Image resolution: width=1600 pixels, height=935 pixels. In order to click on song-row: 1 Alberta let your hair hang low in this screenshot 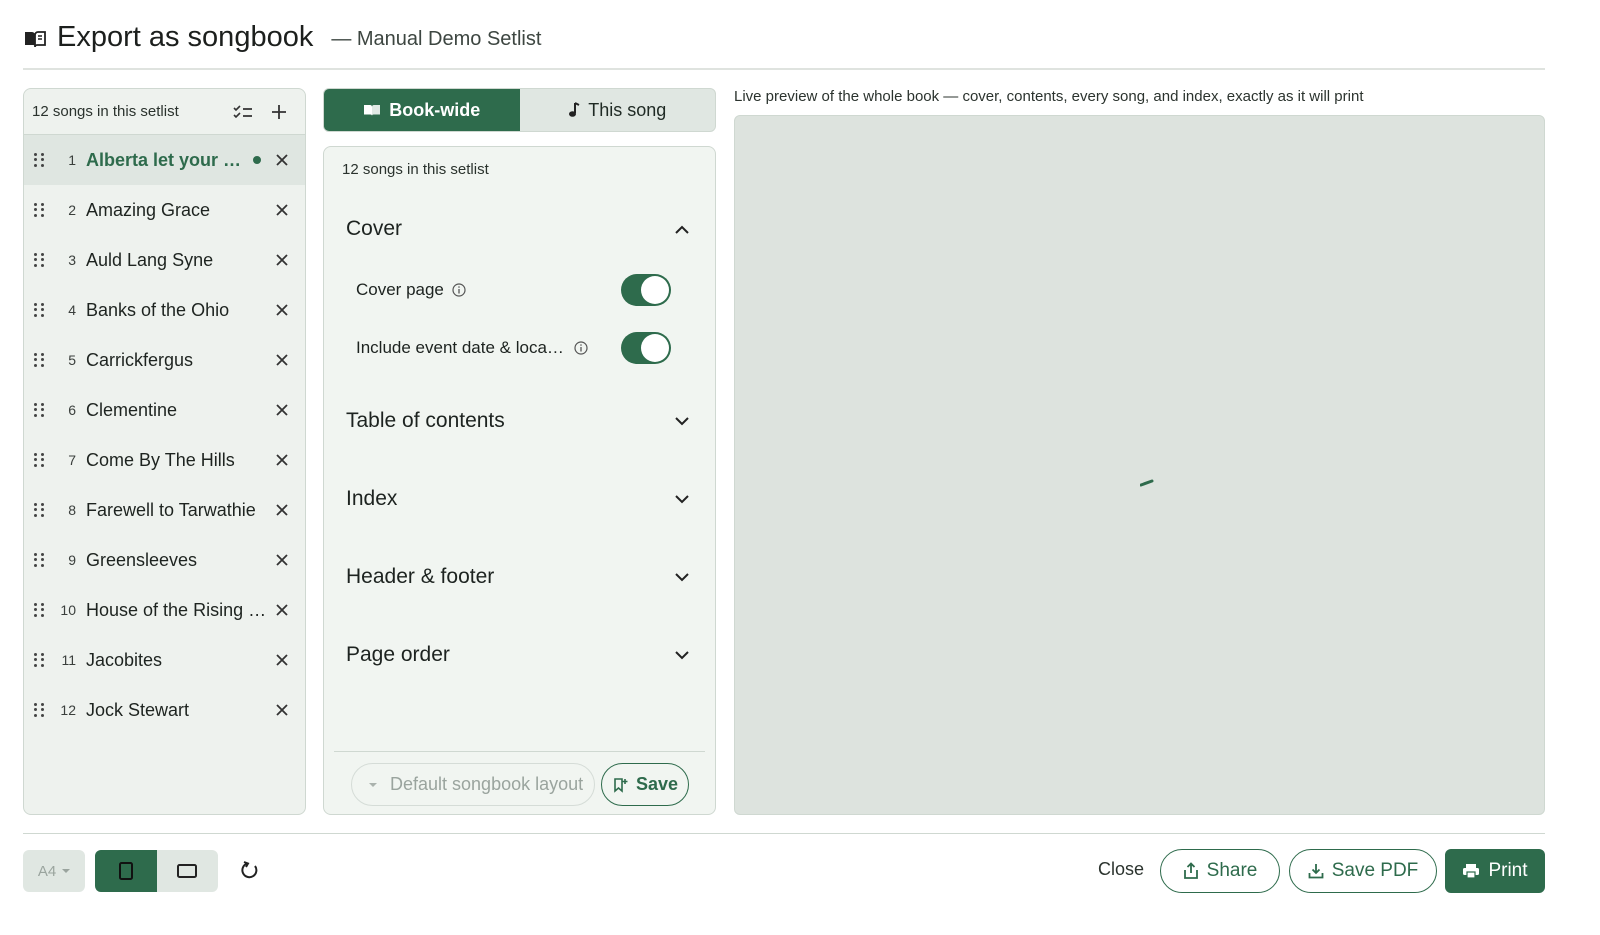, I will do `click(164, 160)`.